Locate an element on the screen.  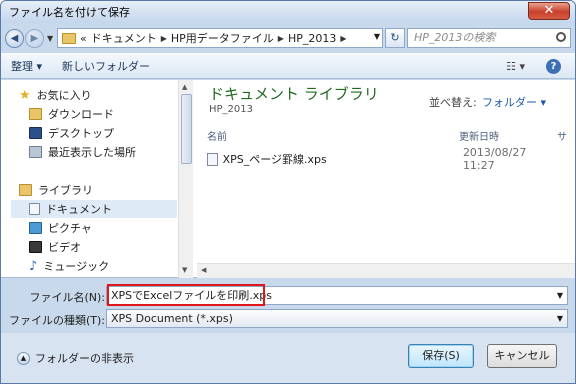
search-input: HP_2013の検索 is located at coordinates (489, 38).